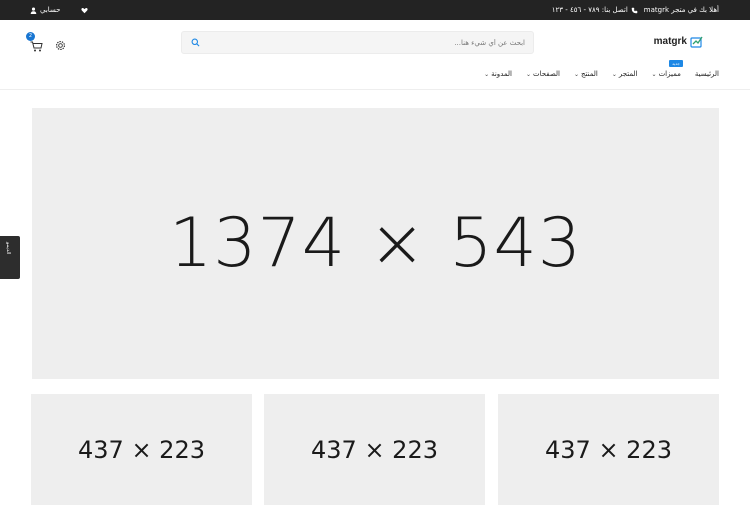 This screenshot has height=515, width=750. What do you see at coordinates (50, 10) in the screenshot?
I see `account-label: حسابي` at bounding box center [50, 10].